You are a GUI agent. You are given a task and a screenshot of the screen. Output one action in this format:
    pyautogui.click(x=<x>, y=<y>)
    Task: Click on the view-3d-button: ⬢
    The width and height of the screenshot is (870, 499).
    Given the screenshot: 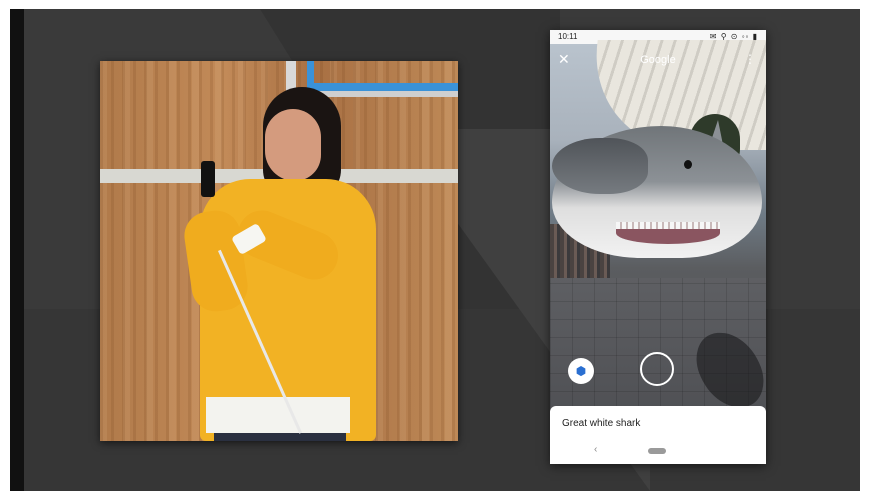 What is the action you would take?
    pyautogui.click(x=581, y=371)
    